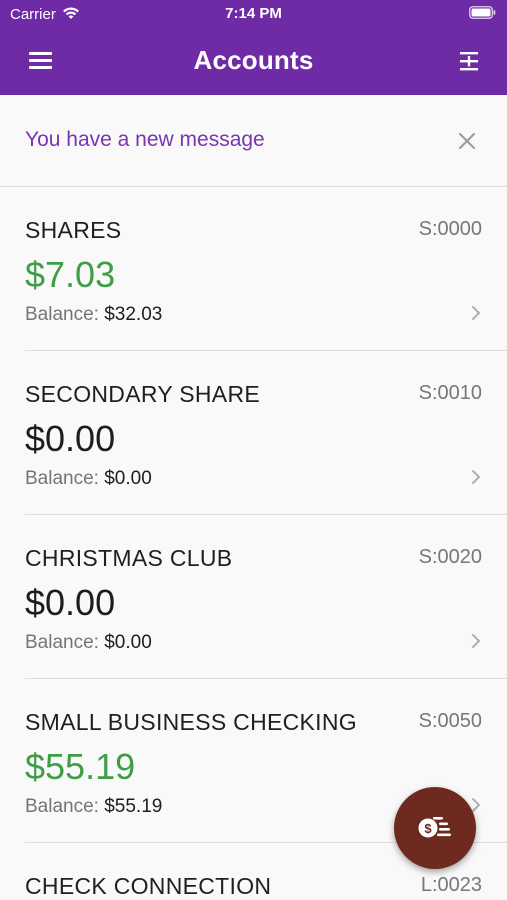 The image size is (507, 900). Describe the element at coordinates (148, 886) in the screenshot. I see `account-name: CHECK CONNECTION` at that location.